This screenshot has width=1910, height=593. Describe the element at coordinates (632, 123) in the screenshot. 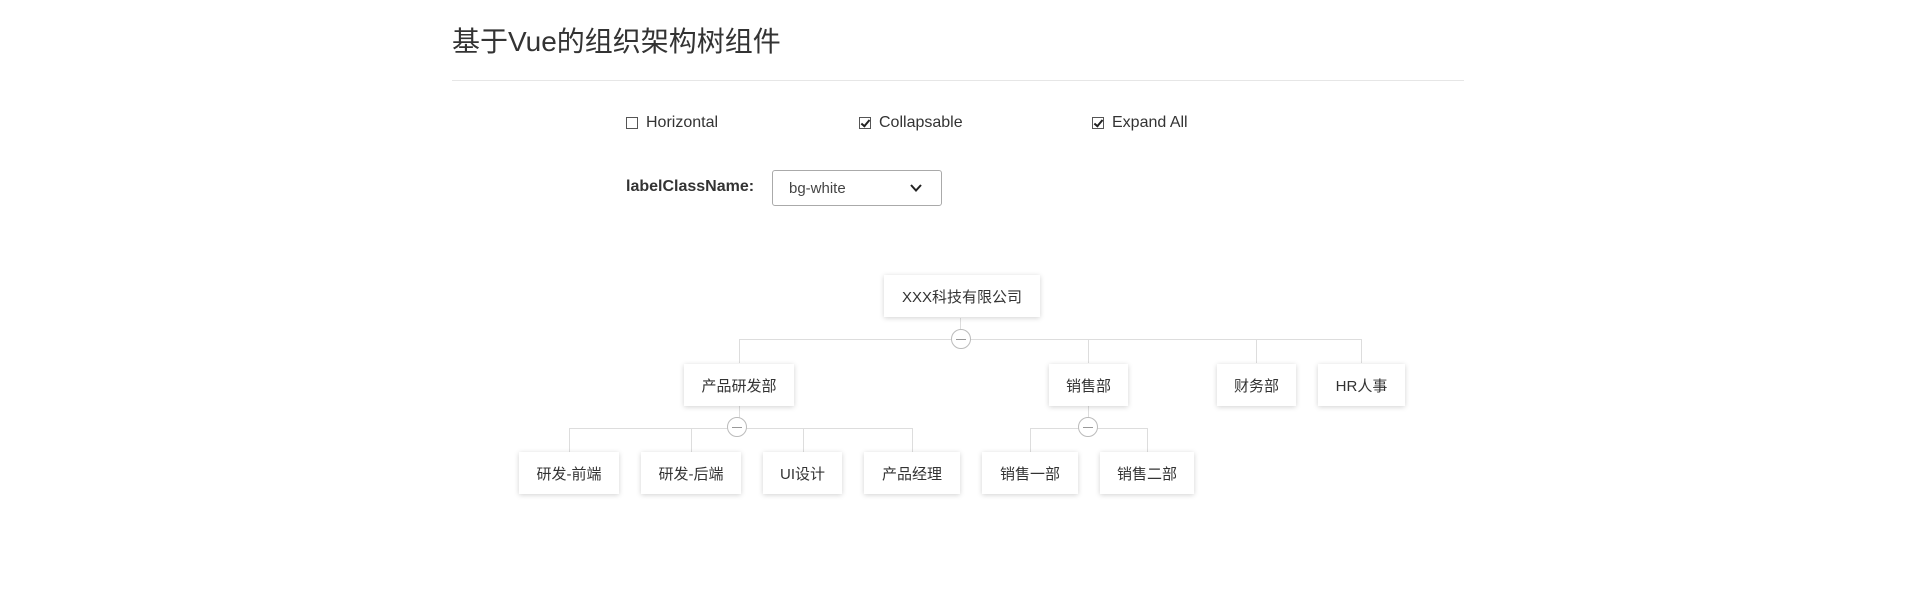

I see `horizontal-checkbox` at that location.